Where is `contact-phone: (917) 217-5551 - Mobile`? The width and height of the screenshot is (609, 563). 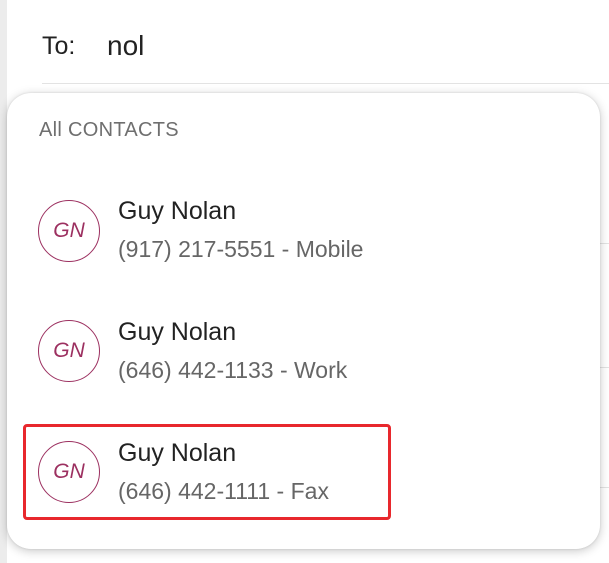
contact-phone: (917) 217-5551 - Mobile is located at coordinates (241, 249).